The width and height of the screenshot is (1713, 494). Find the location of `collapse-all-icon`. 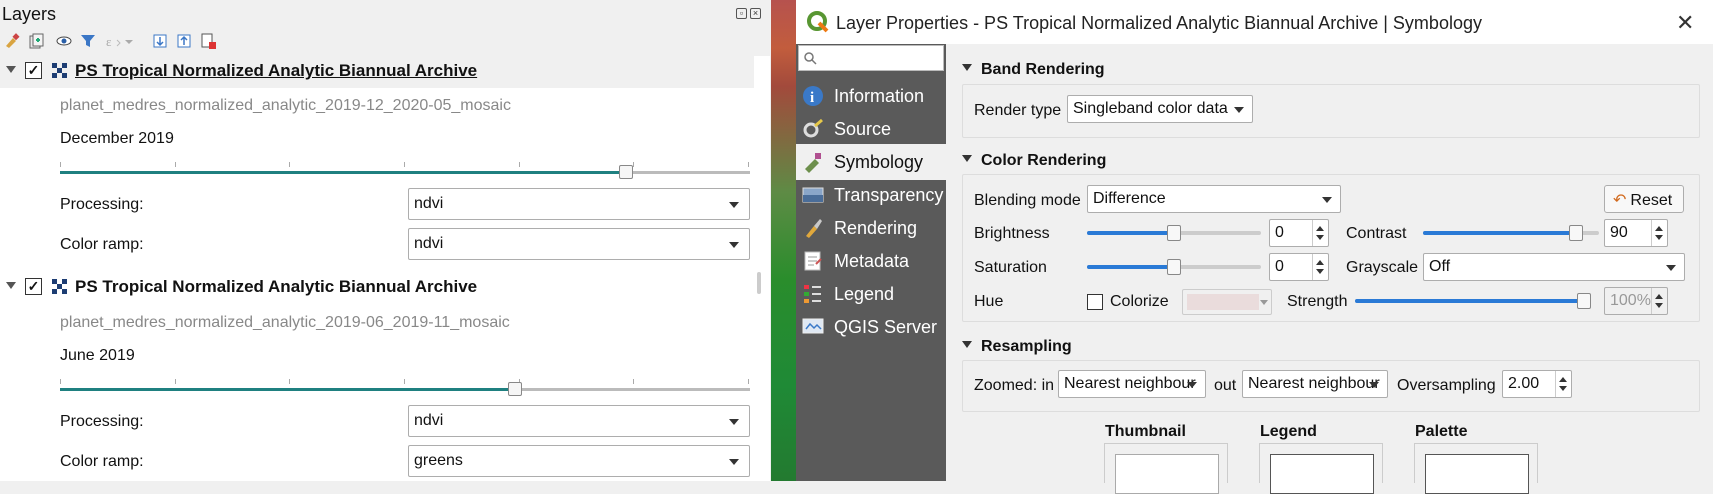

collapse-all-icon is located at coordinates (184, 41).